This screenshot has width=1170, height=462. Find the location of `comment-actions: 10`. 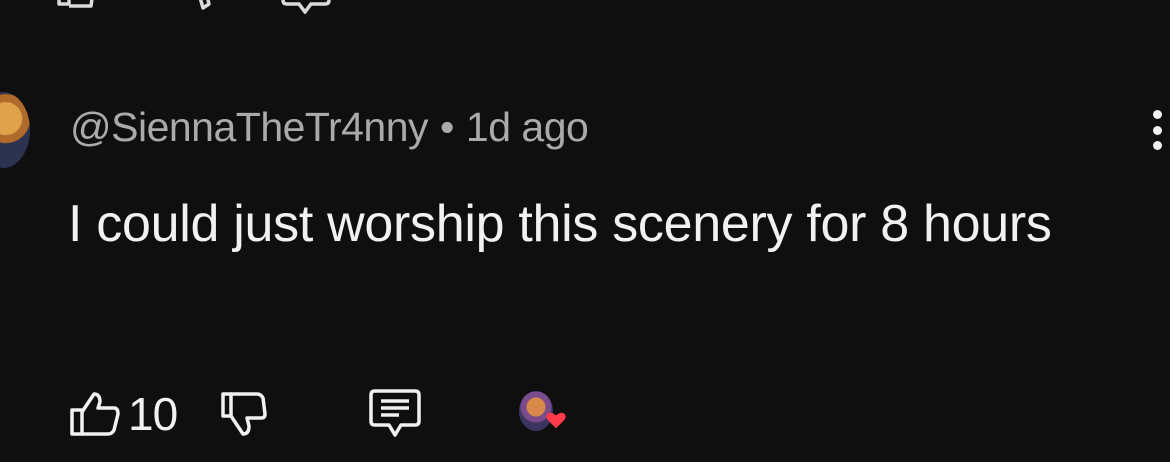

comment-actions: 10 is located at coordinates (316, 414).